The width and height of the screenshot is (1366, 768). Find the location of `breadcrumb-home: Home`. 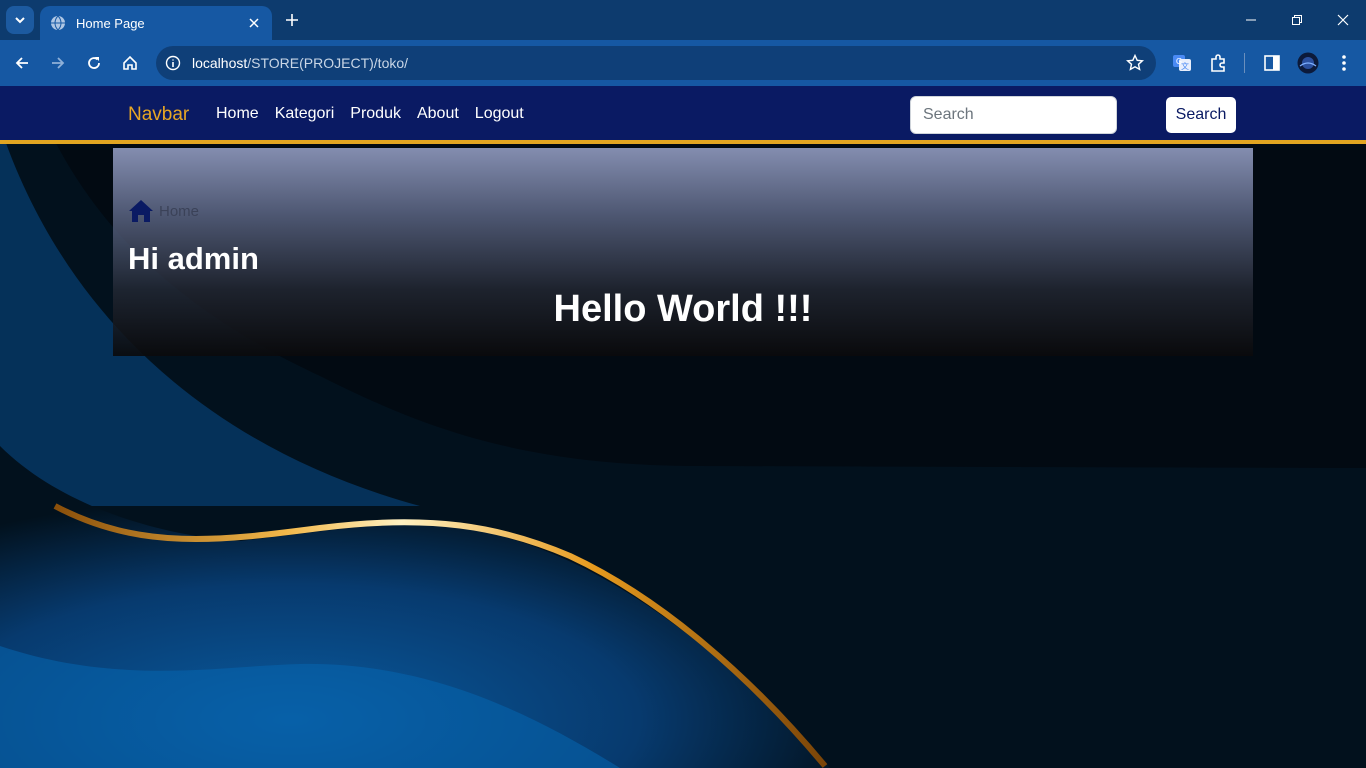

breadcrumb-home: Home is located at coordinates (179, 211).